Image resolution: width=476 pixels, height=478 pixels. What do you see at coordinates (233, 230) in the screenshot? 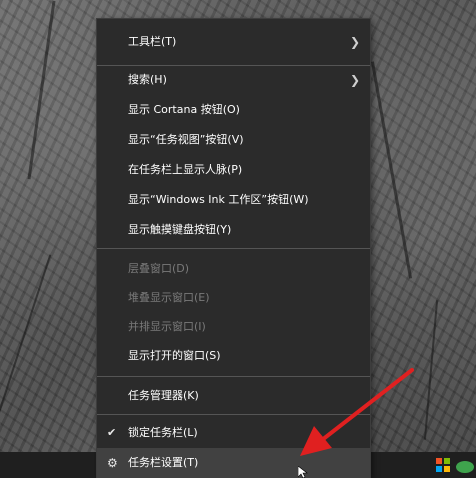
I see `menu-item-show-touch-keyboard: 显示触摸键盘按钮(Y)` at bounding box center [233, 230].